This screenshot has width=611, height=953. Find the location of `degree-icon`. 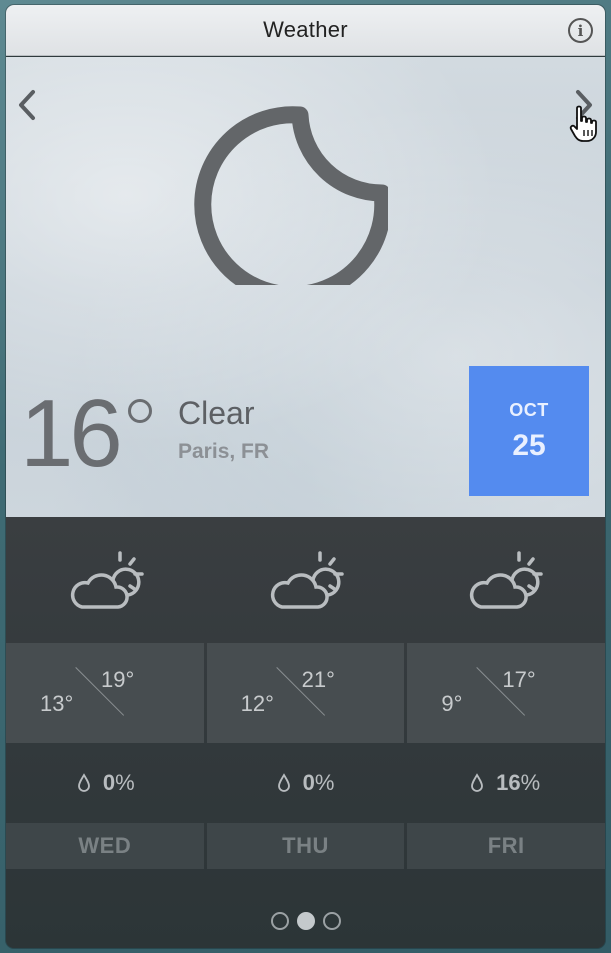

degree-icon is located at coordinates (140, 411).